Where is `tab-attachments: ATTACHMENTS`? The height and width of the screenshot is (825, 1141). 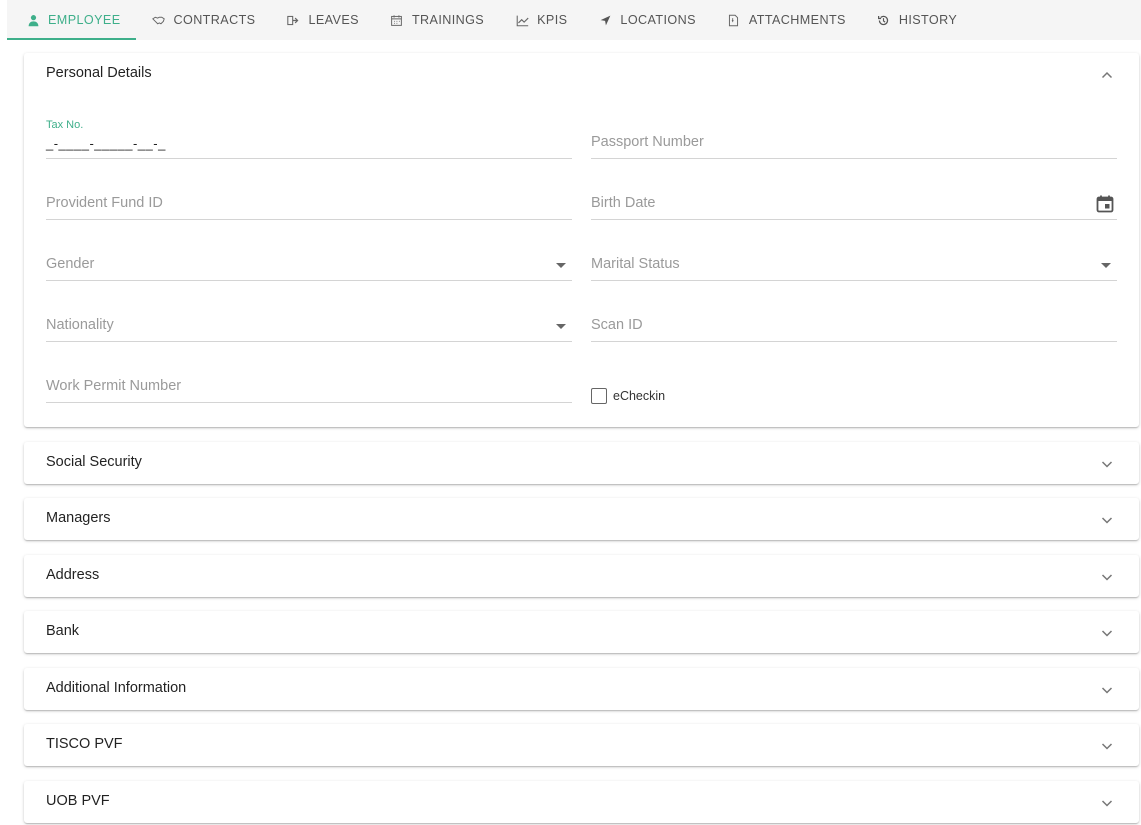 tab-attachments: ATTACHMENTS is located at coordinates (786, 20).